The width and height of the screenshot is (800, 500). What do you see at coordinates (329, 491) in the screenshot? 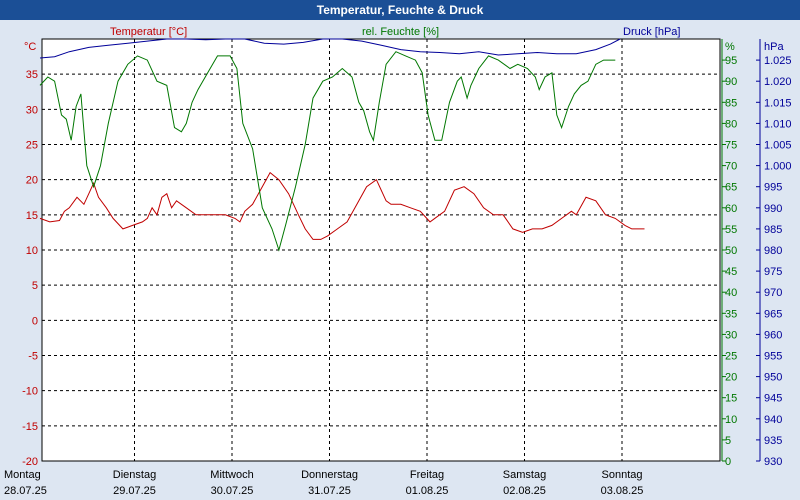
I see `x-date-label: 31.07.25` at bounding box center [329, 491].